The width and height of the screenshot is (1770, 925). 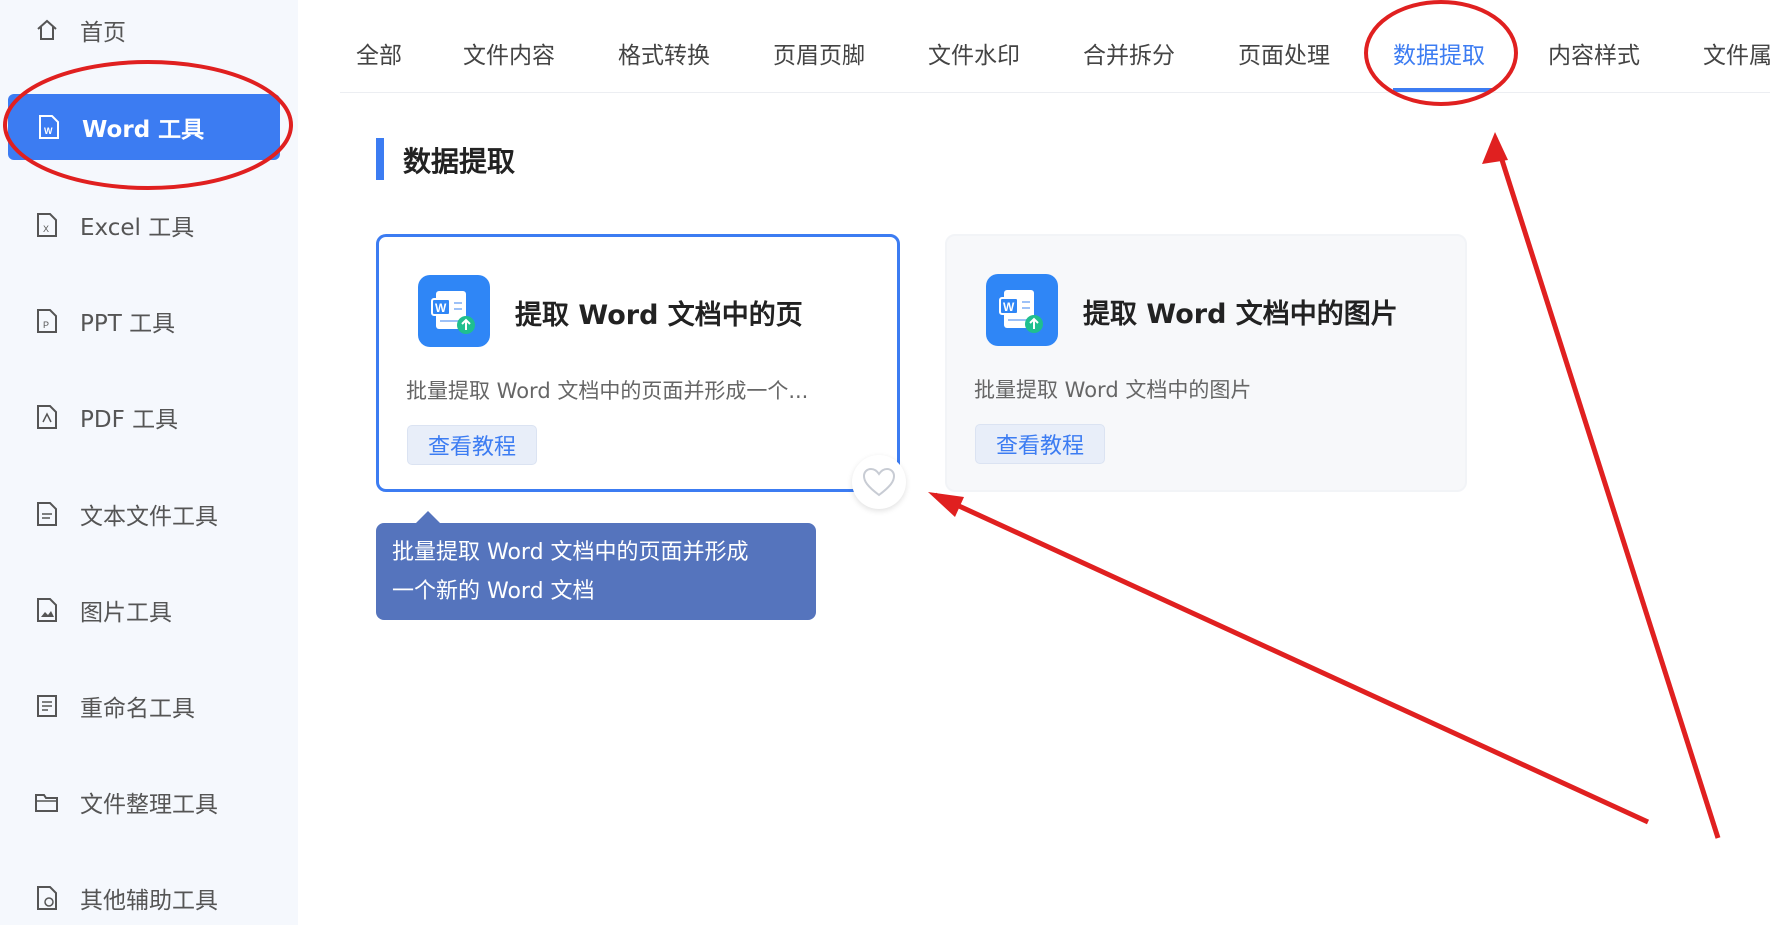 I want to click on rename-icon, so click(x=47, y=706).